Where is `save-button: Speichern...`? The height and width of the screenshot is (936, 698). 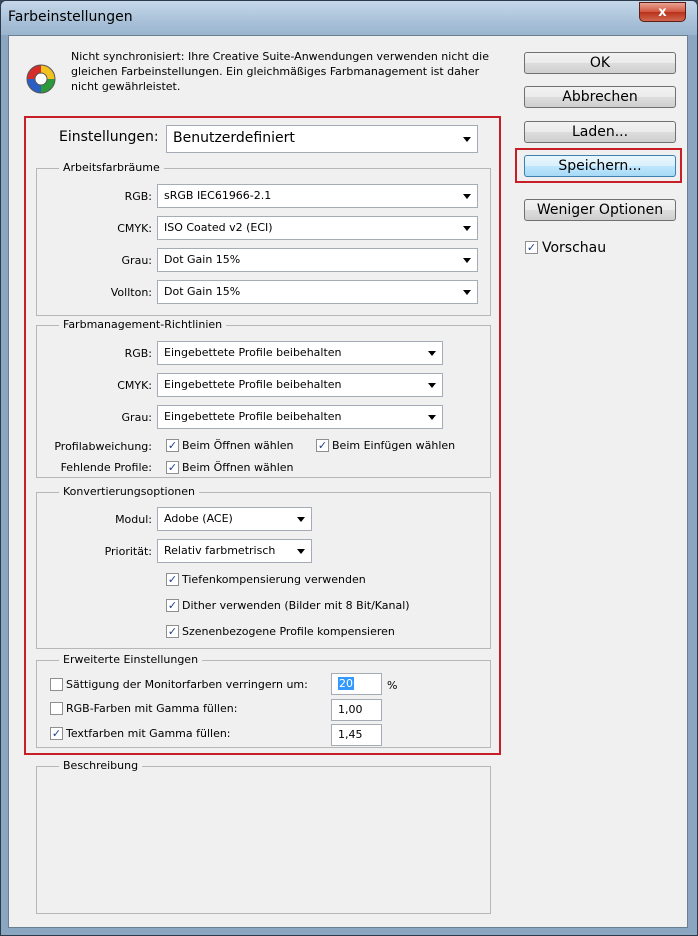 save-button: Speichern... is located at coordinates (600, 166).